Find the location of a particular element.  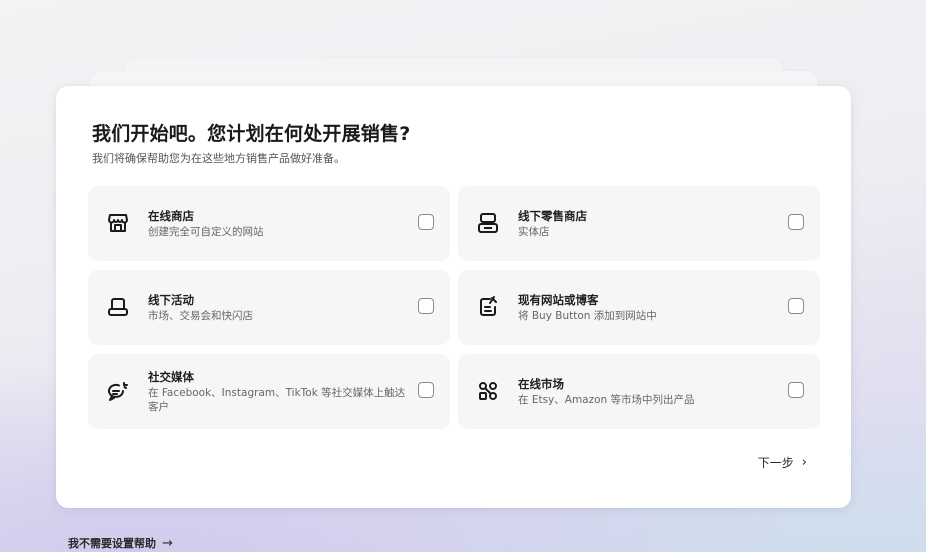

option-existing-website: 现有网站或博客 将 Buy Button 添加到网站中 is located at coordinates (639, 307).